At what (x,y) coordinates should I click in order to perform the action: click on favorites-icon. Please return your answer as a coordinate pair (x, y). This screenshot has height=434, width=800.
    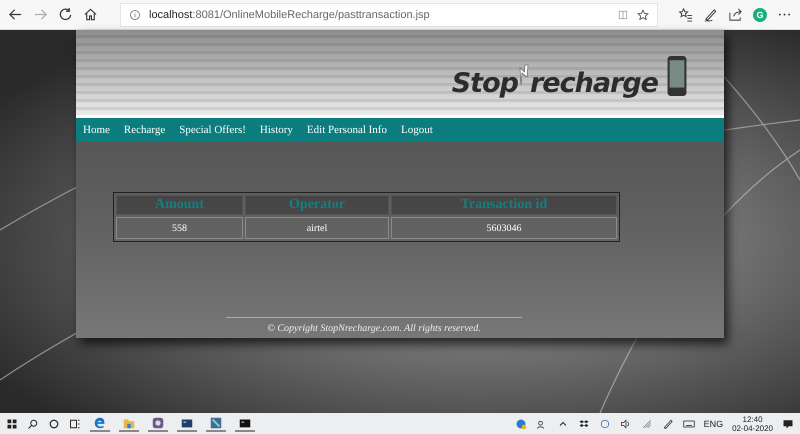
    Looking at the image, I should click on (685, 14).